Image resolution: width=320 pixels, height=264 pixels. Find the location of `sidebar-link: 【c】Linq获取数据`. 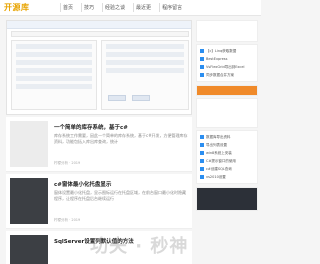

sidebar-link: 【c】Linq获取数据 is located at coordinates (227, 51).